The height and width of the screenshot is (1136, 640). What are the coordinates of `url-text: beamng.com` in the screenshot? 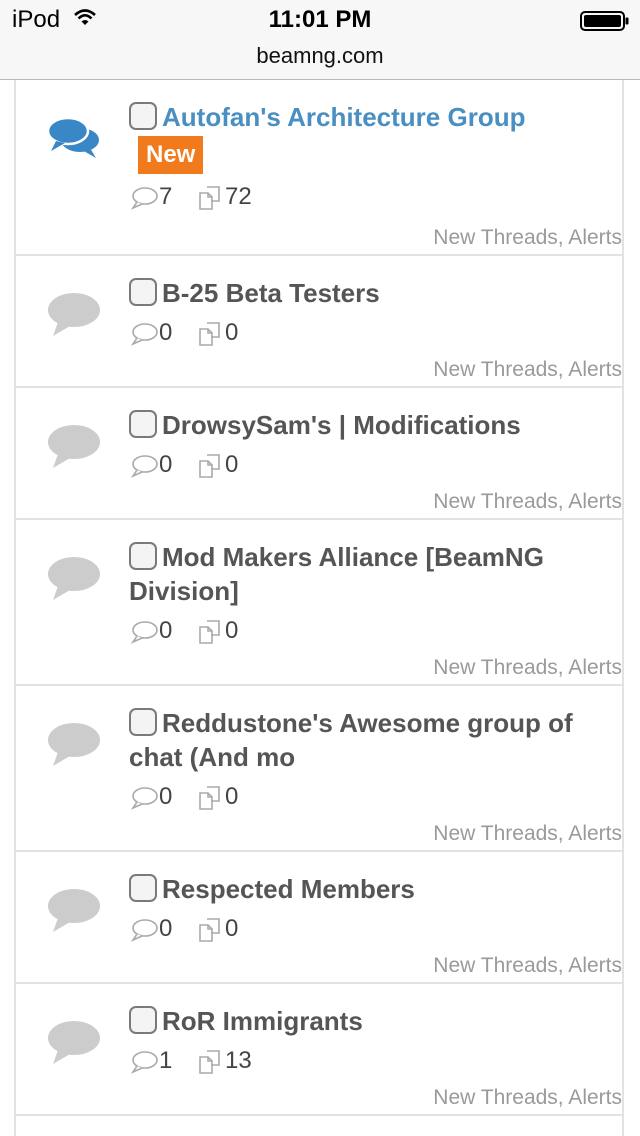 It's located at (320, 55).